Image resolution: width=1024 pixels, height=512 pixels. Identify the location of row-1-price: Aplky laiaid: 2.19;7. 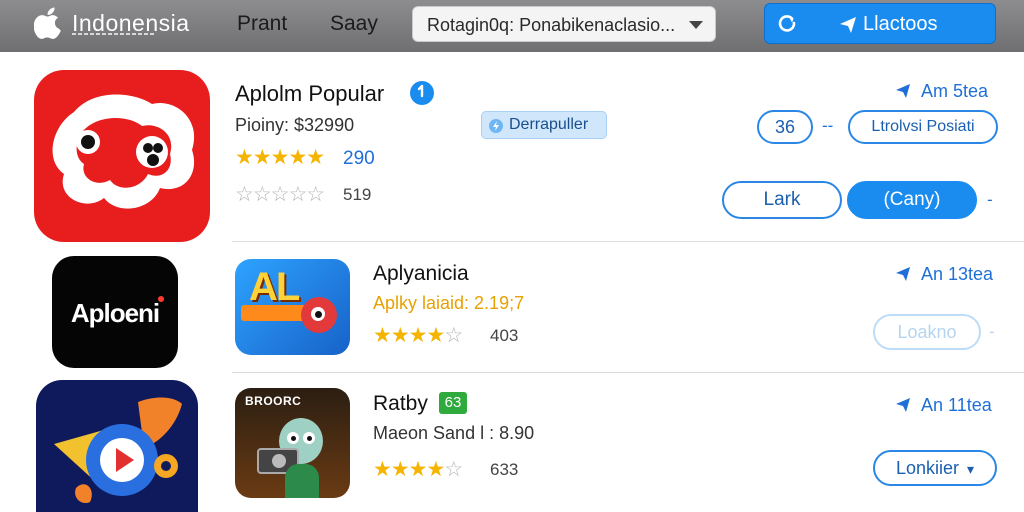
(449, 303).